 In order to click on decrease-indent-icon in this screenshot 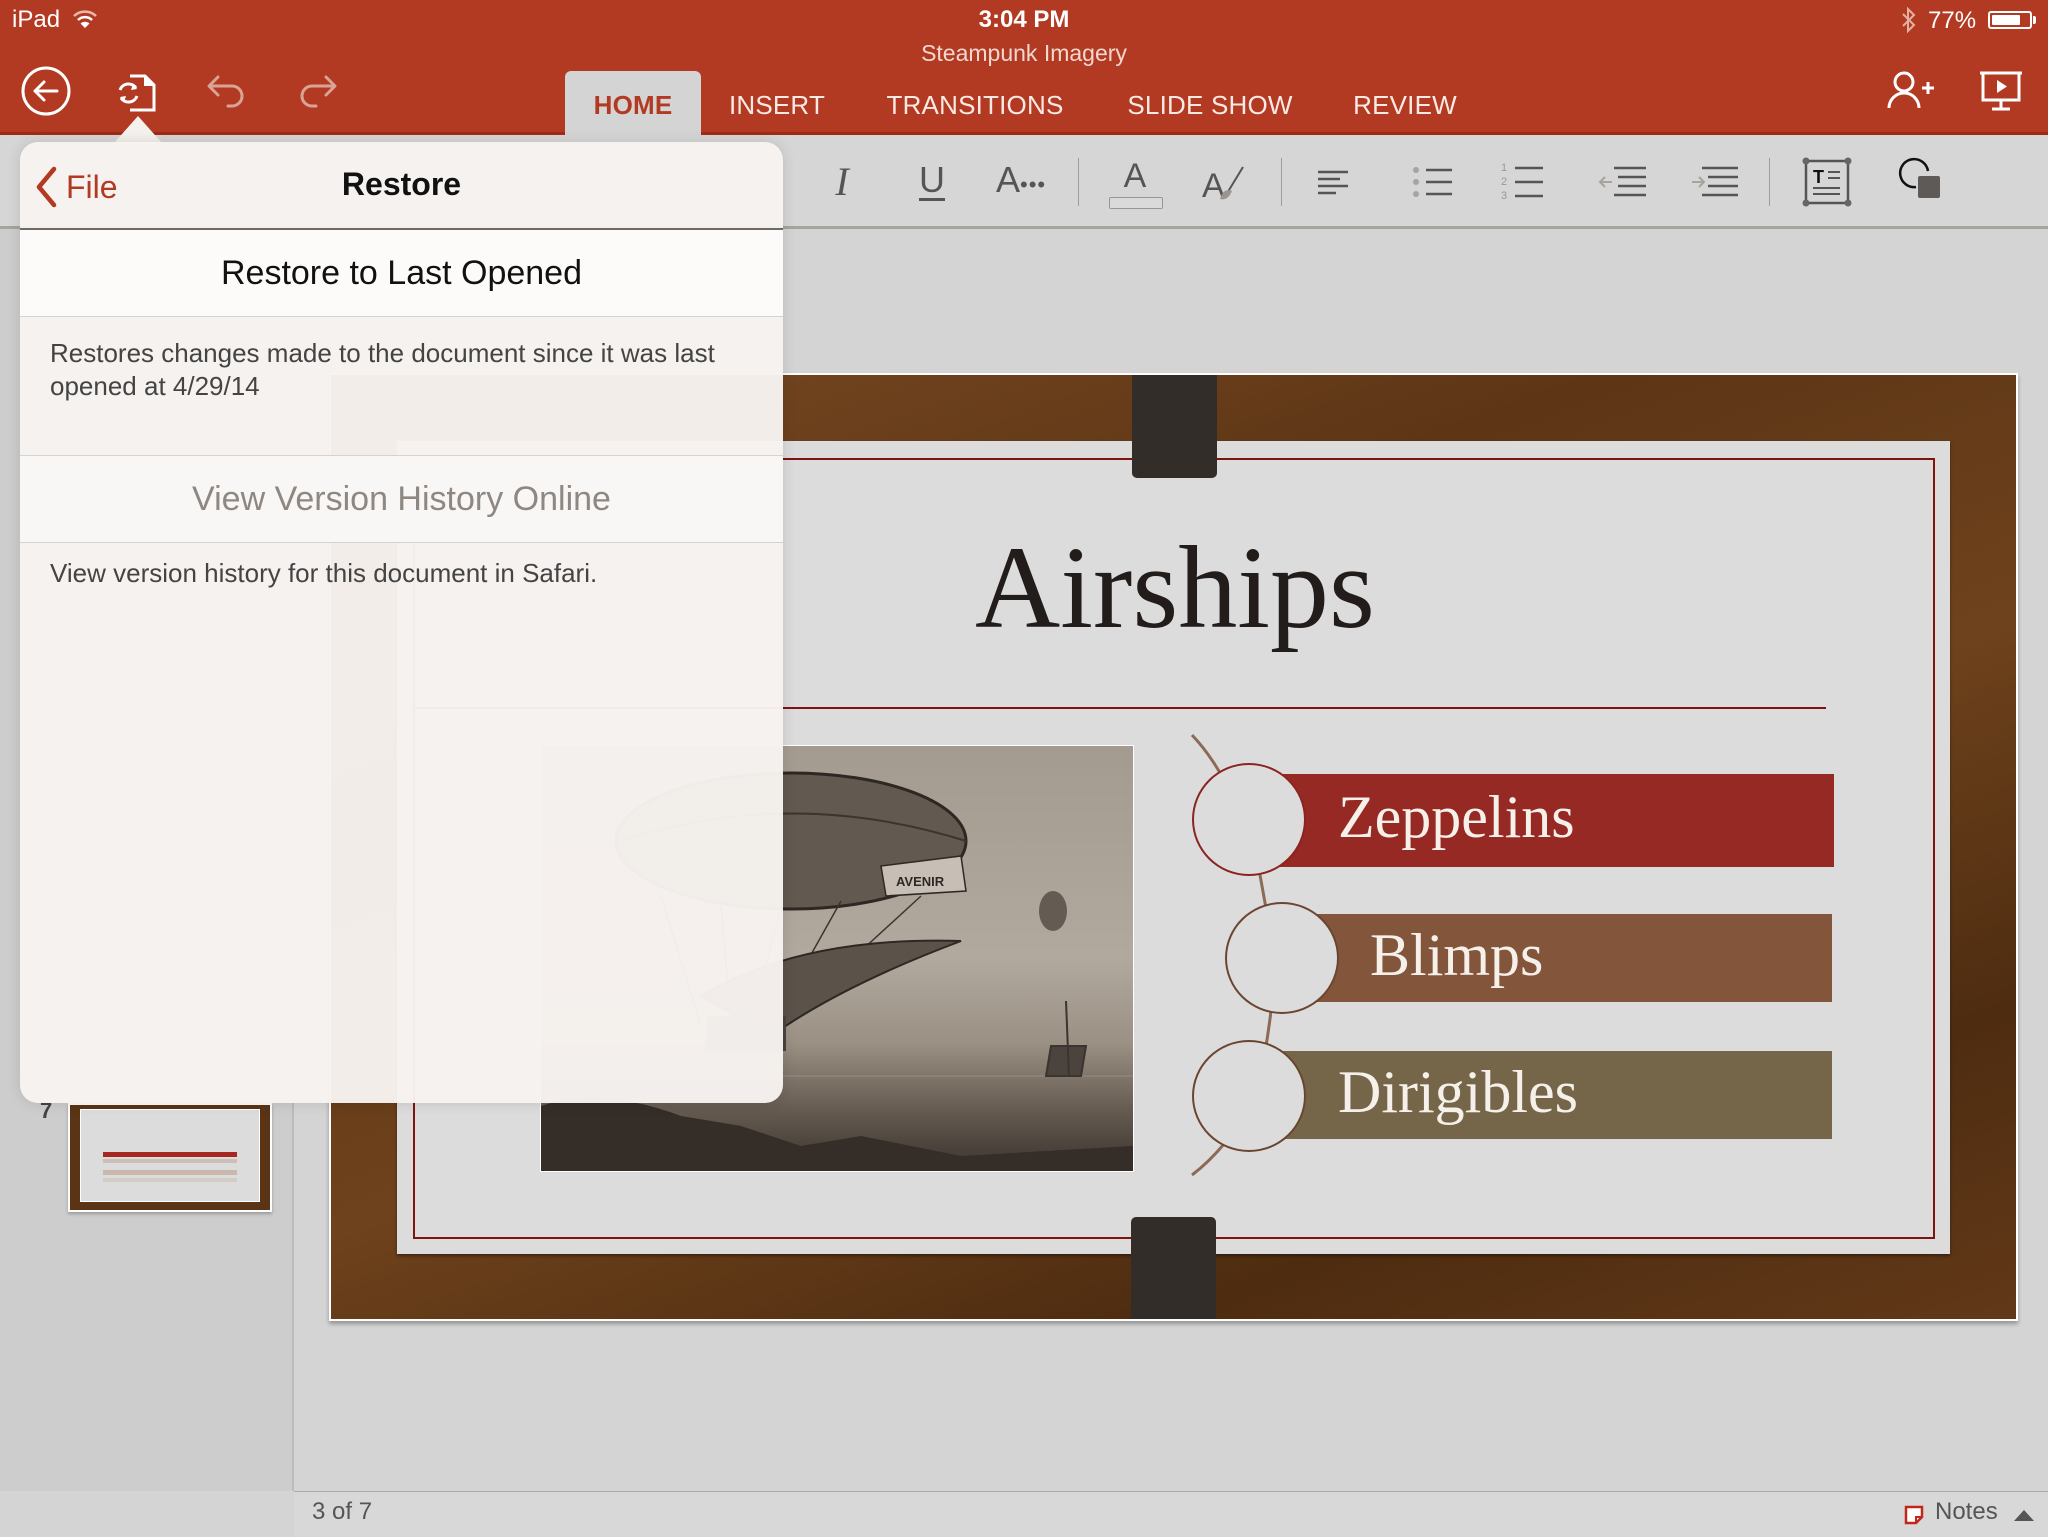, I will do `click(1623, 182)`.